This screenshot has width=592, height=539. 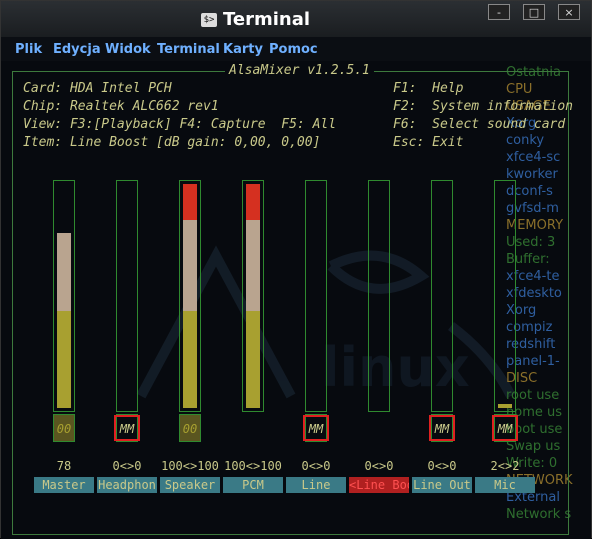 What do you see at coordinates (253, 485) in the screenshot?
I see `channel-name-4: PCM` at bounding box center [253, 485].